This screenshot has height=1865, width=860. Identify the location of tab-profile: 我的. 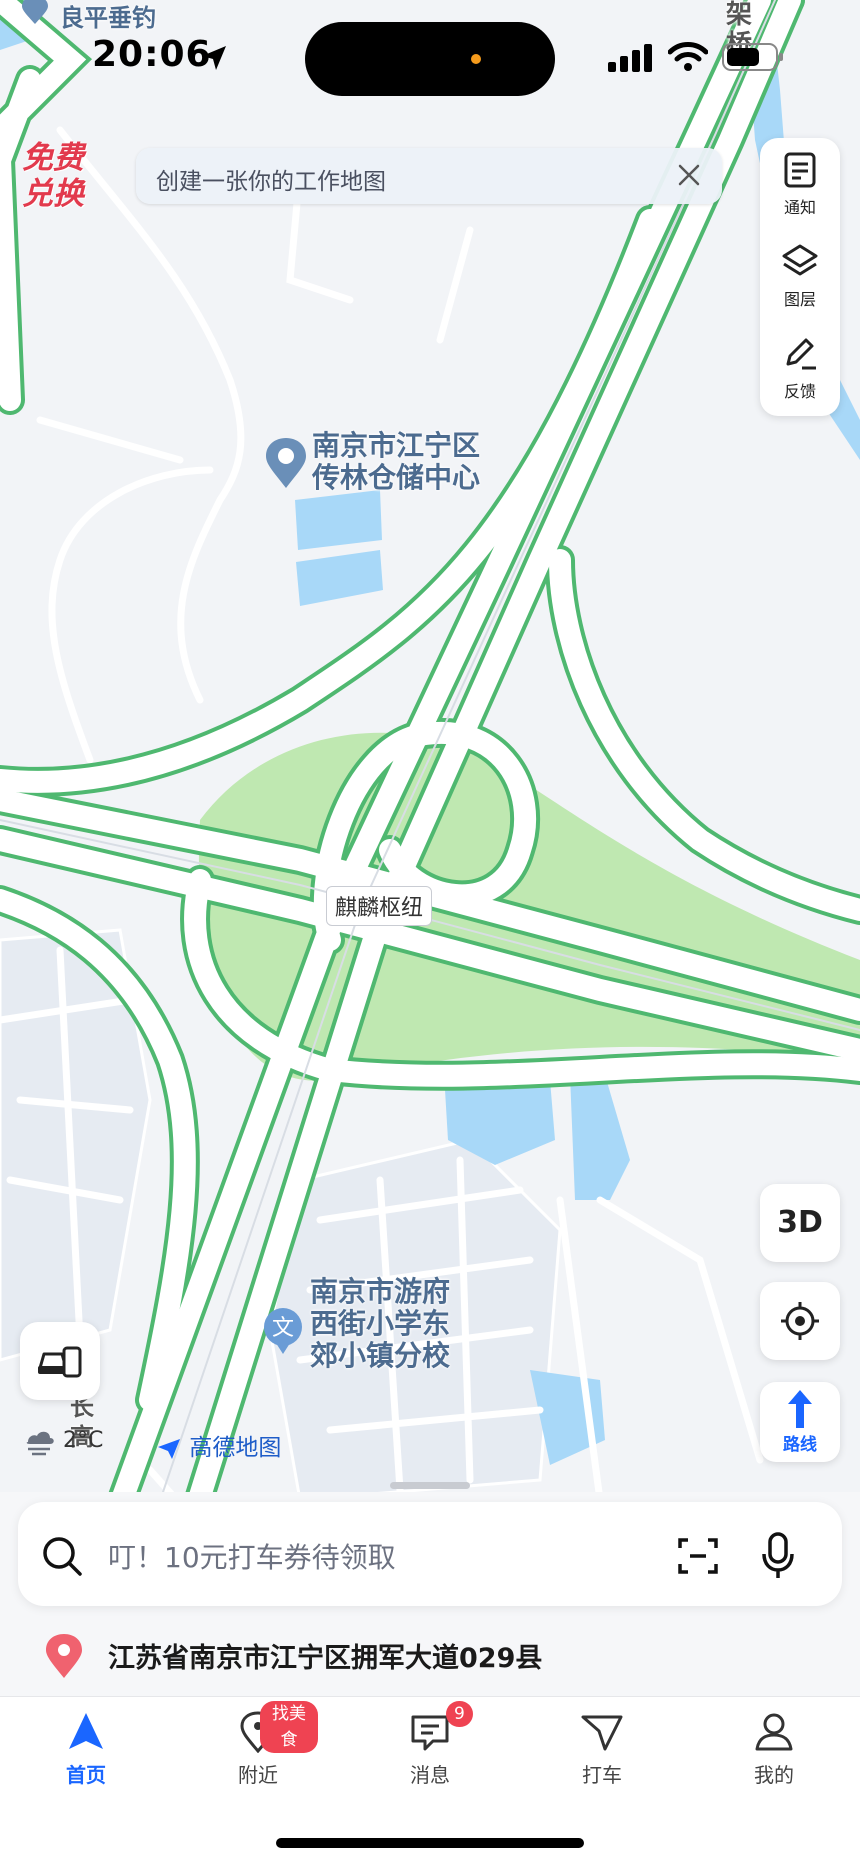
(774, 1756).